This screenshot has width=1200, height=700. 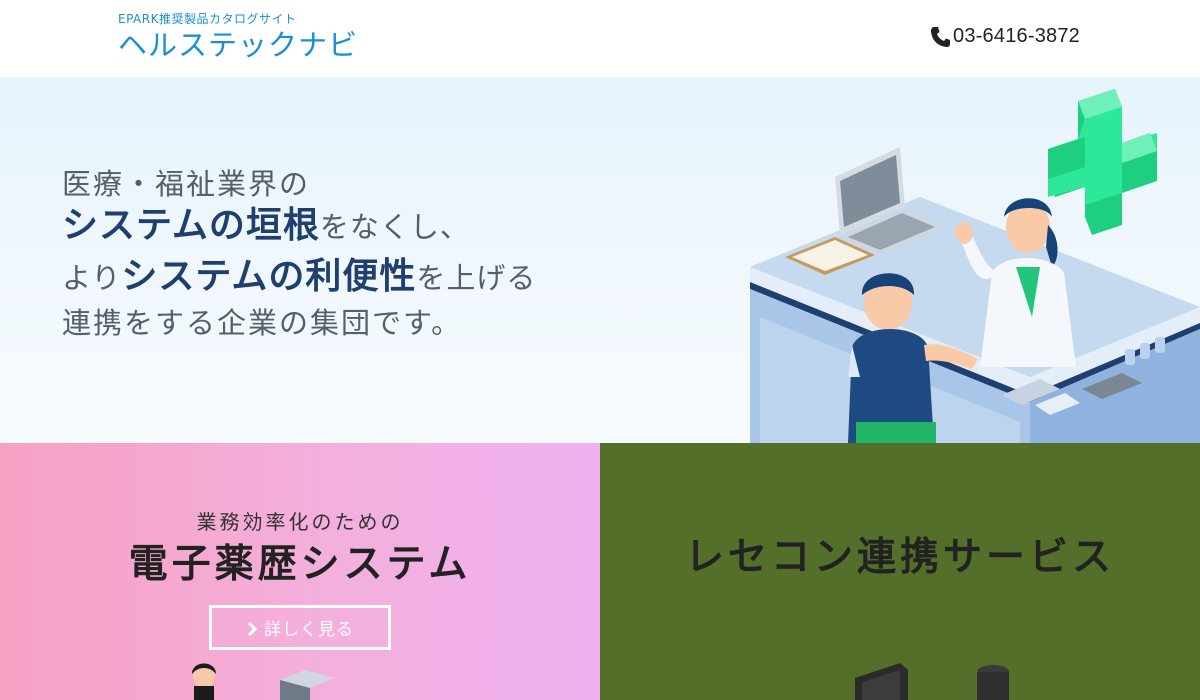 I want to click on panel-title: レセコン連携サービス, so click(x=899, y=557).